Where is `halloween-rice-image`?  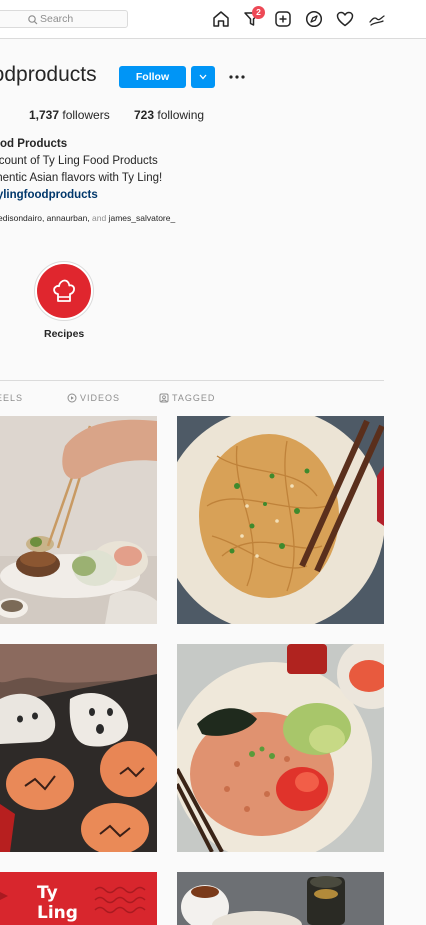
halloween-rice-image is located at coordinates (78, 748).